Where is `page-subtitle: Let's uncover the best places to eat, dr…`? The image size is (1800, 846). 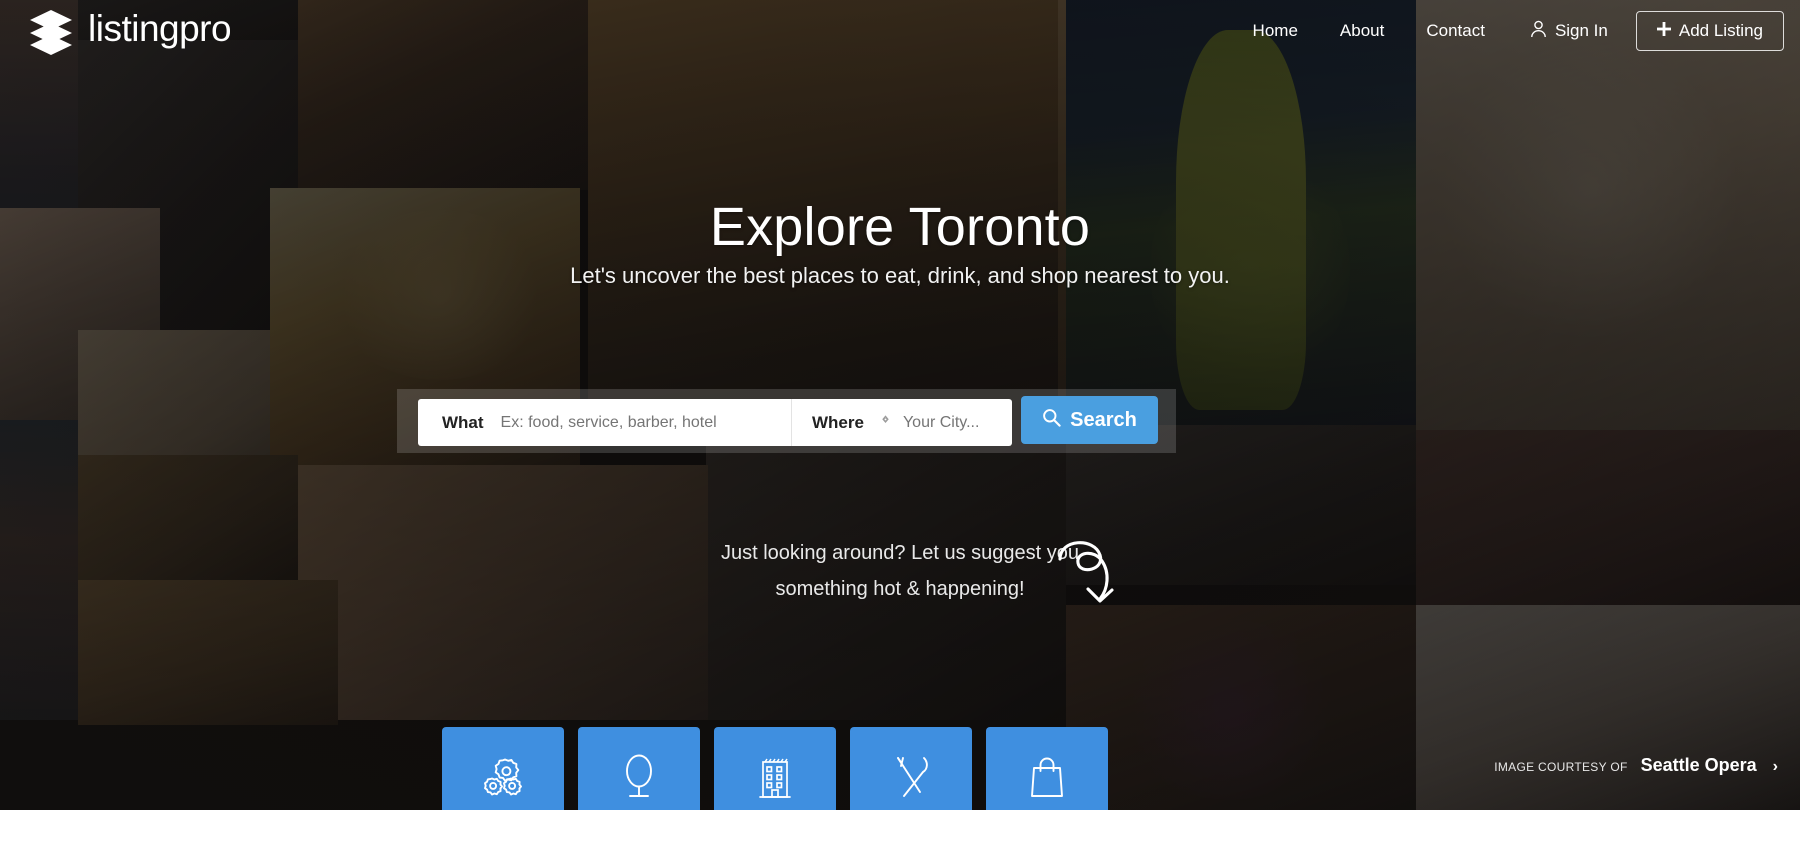 page-subtitle: Let's uncover the best places to eat, dr… is located at coordinates (900, 275).